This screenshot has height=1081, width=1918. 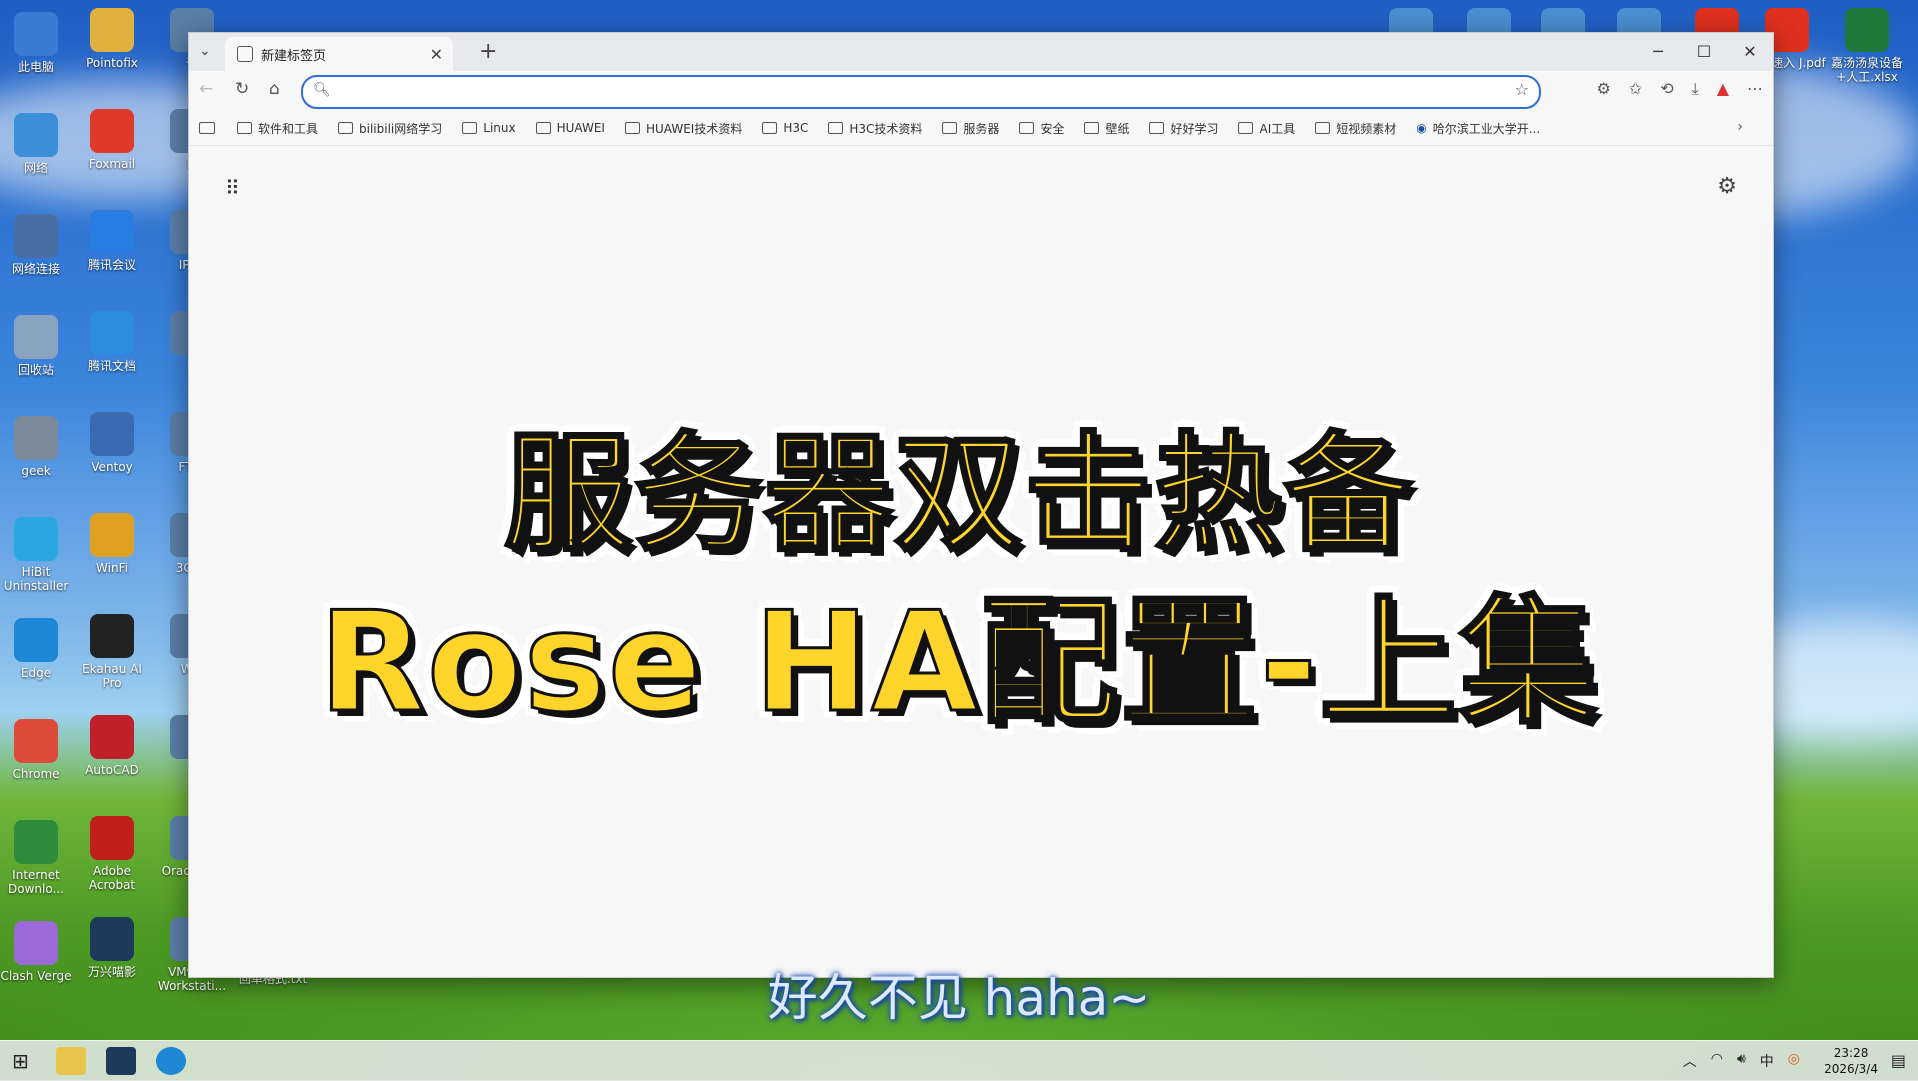 I want to click on favorite-star-icon: ☆, so click(x=1522, y=89).